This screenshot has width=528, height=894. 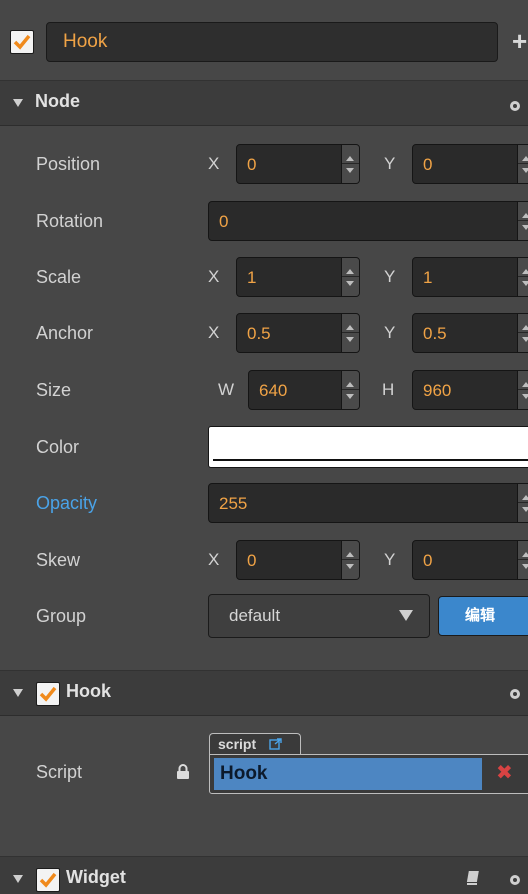 What do you see at coordinates (237, 744) in the screenshot?
I see `script-tag-label: script` at bounding box center [237, 744].